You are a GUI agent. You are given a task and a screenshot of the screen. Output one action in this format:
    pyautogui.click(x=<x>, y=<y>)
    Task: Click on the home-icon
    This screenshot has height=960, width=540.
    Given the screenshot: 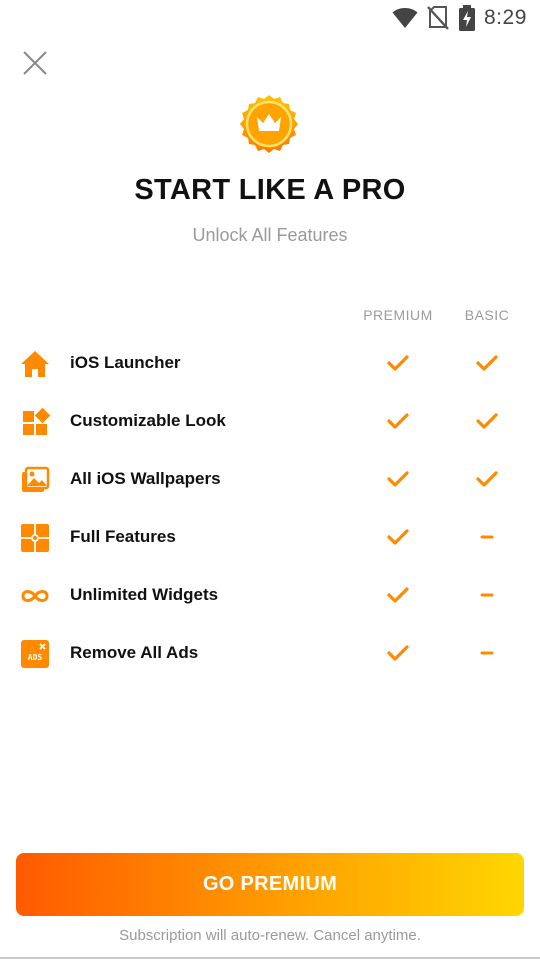 What is the action you would take?
    pyautogui.click(x=35, y=364)
    